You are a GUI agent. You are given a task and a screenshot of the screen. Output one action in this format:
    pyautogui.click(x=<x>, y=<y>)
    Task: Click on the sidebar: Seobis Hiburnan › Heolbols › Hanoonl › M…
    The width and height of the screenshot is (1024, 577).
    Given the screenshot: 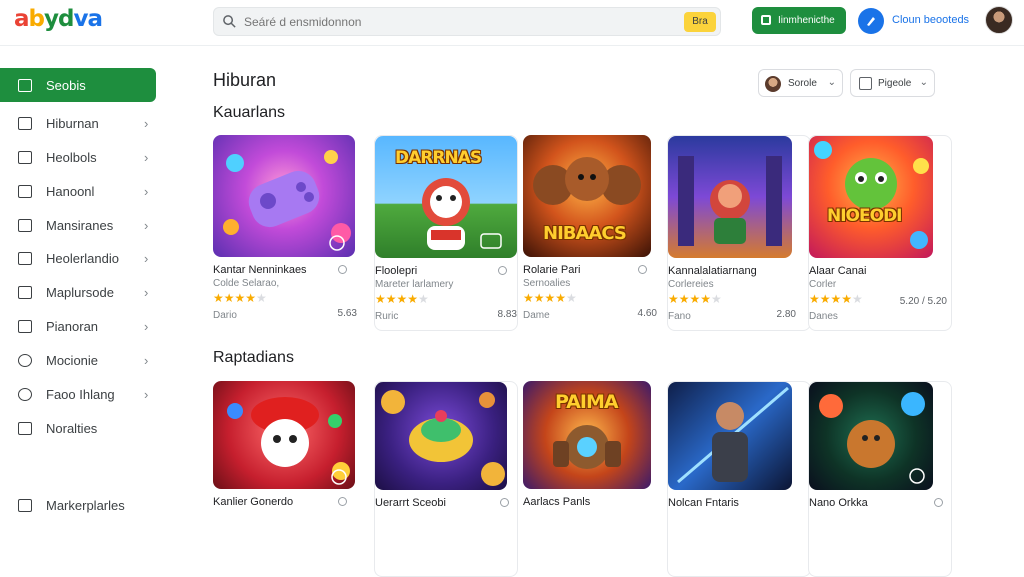 What is the action you would take?
    pyautogui.click(x=85, y=285)
    